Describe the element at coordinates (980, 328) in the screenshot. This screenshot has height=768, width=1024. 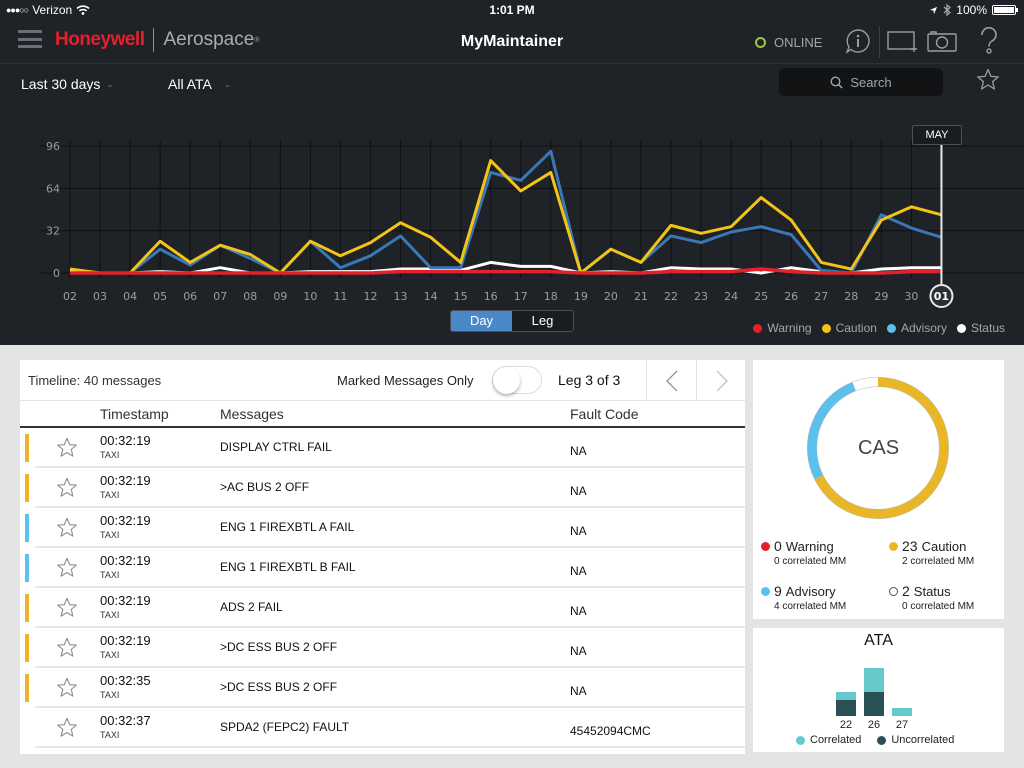
I see `legend-item-status: Status` at that location.